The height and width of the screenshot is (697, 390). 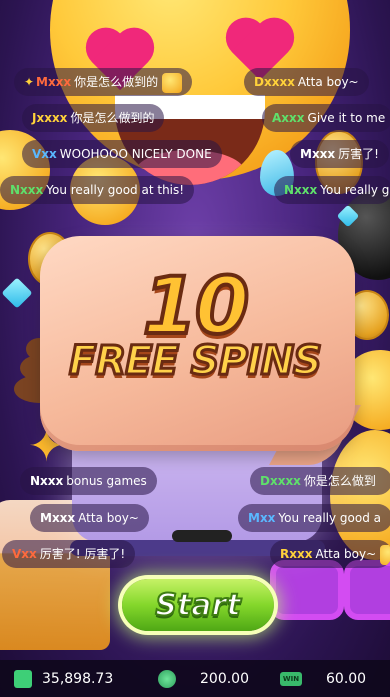 What do you see at coordinates (78, 678) in the screenshot?
I see `balance-value: 35,898.73` at bounding box center [78, 678].